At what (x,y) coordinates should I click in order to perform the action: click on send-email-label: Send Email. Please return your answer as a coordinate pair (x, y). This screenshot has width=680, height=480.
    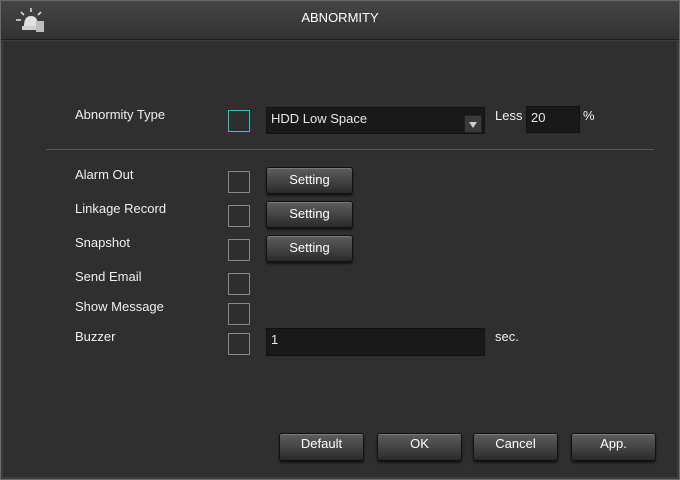
    Looking at the image, I should click on (108, 276).